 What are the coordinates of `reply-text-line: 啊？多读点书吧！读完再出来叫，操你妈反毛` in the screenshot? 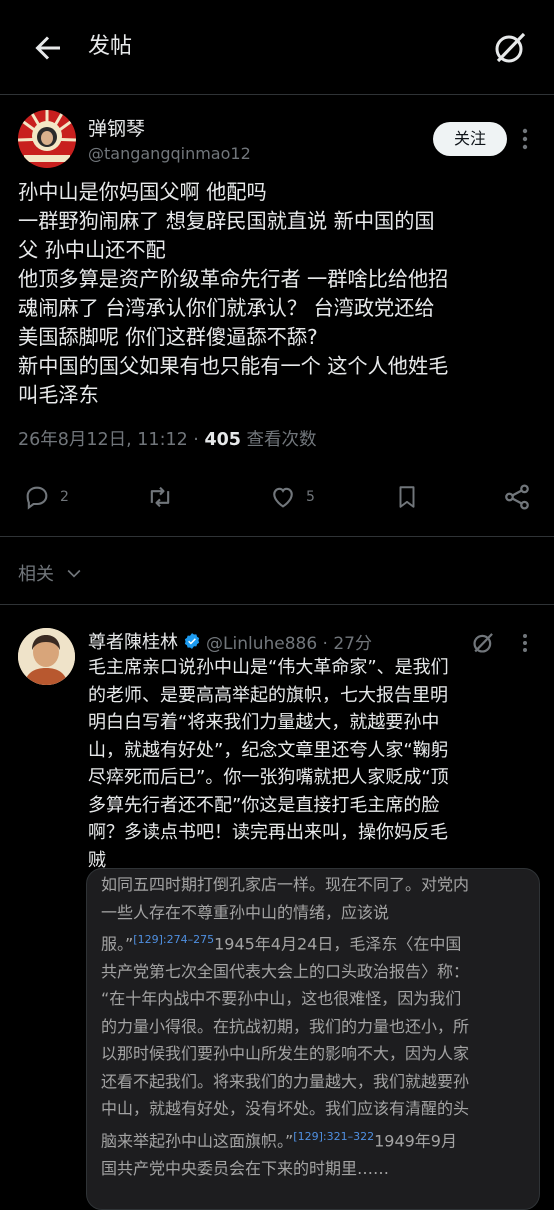 It's located at (268, 832).